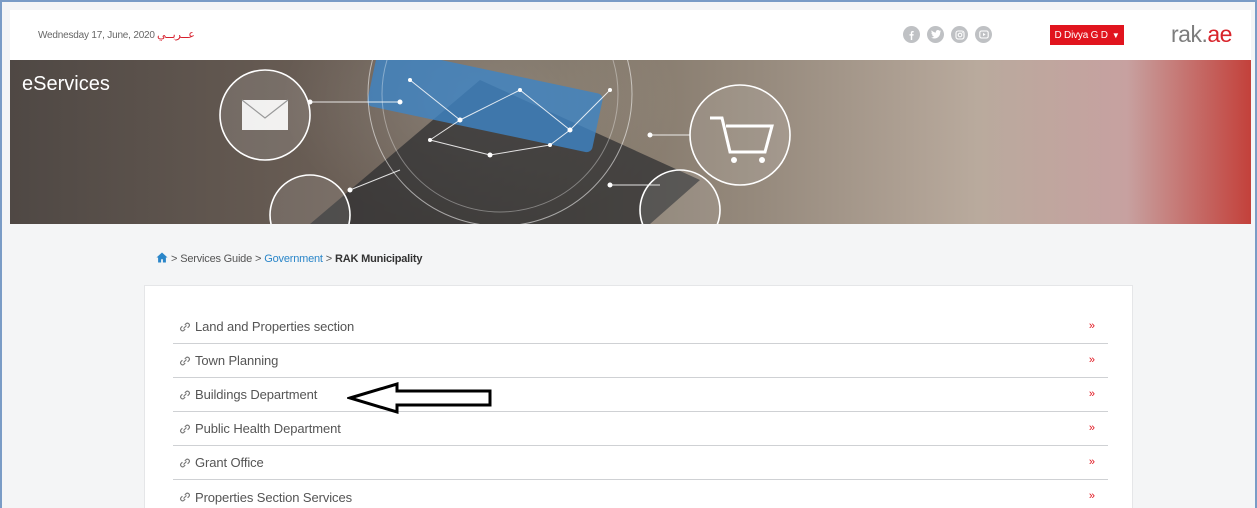  I want to click on breadcrumb-current: RAK Municipality, so click(379, 259).